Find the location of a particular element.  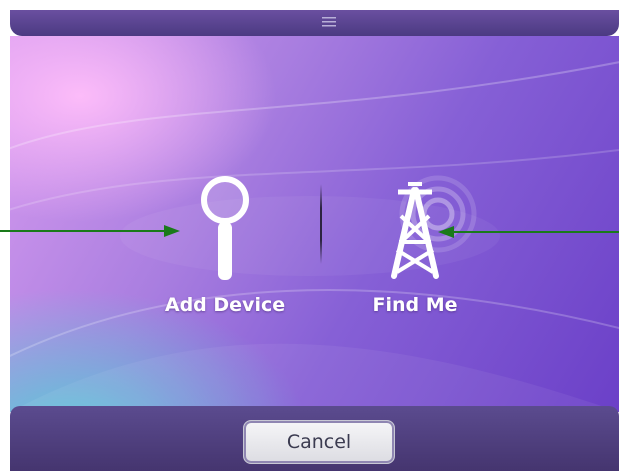

arrow-to-add-device-head is located at coordinates (172, 231).